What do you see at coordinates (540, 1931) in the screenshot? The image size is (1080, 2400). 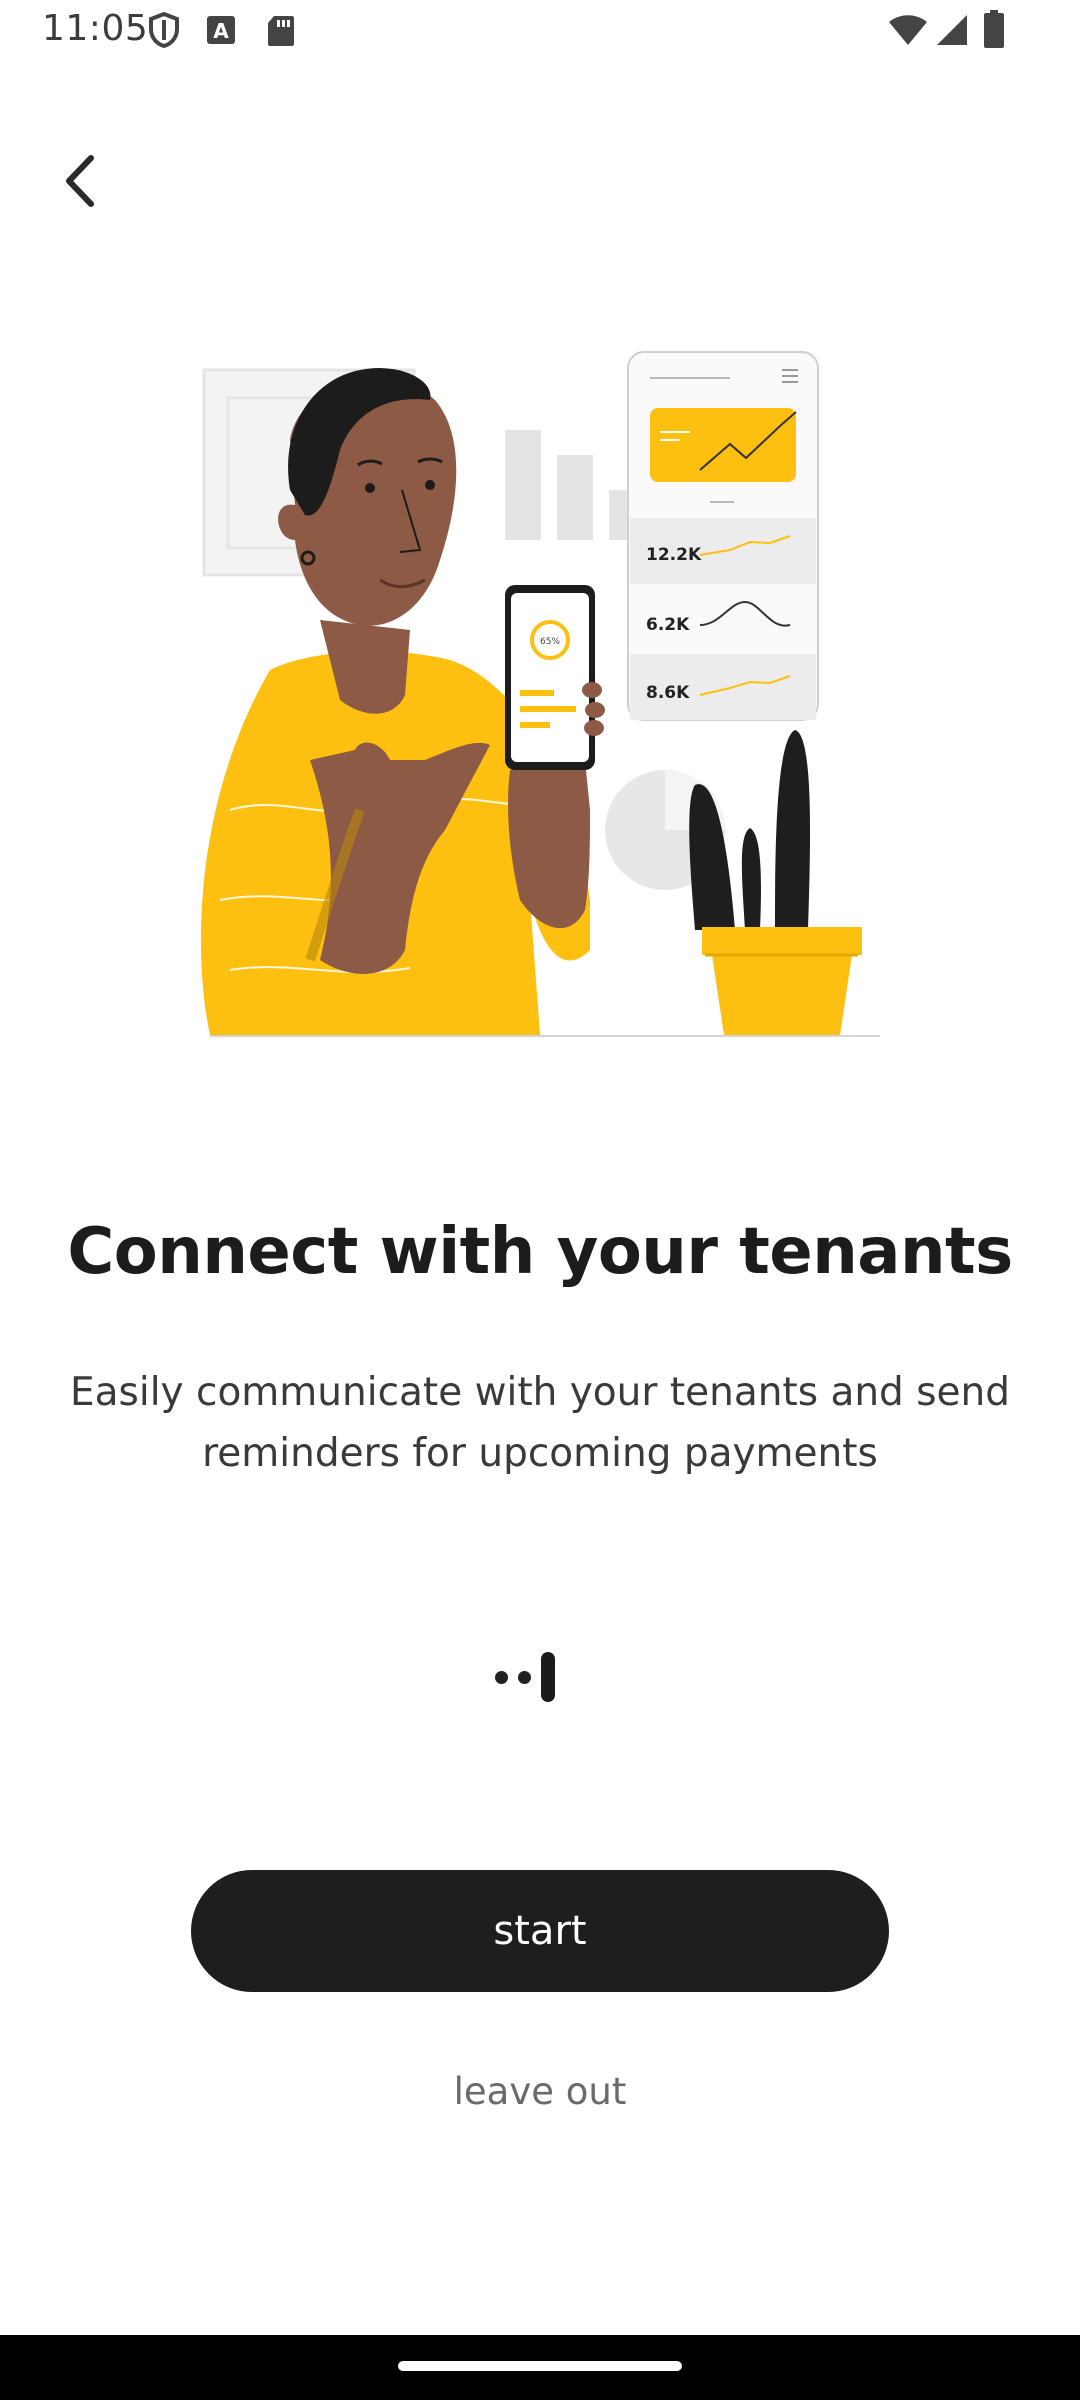 I see `start-button: start` at bounding box center [540, 1931].